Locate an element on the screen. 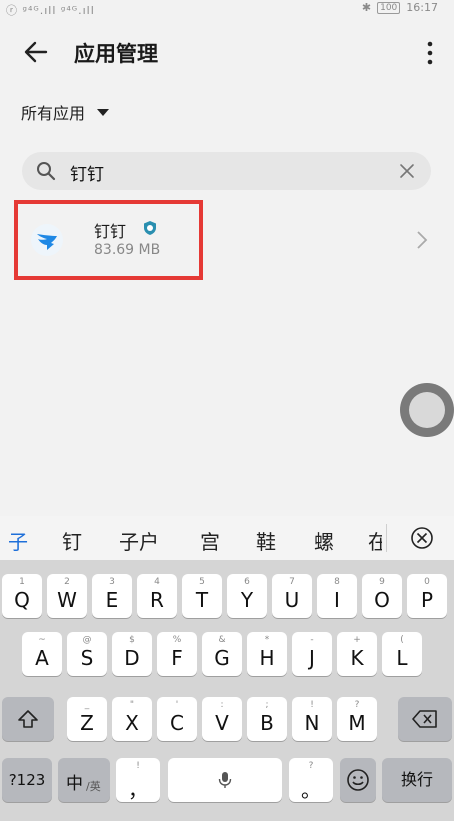 The width and height of the screenshot is (454, 821). clear-icon is located at coordinates (407, 171).